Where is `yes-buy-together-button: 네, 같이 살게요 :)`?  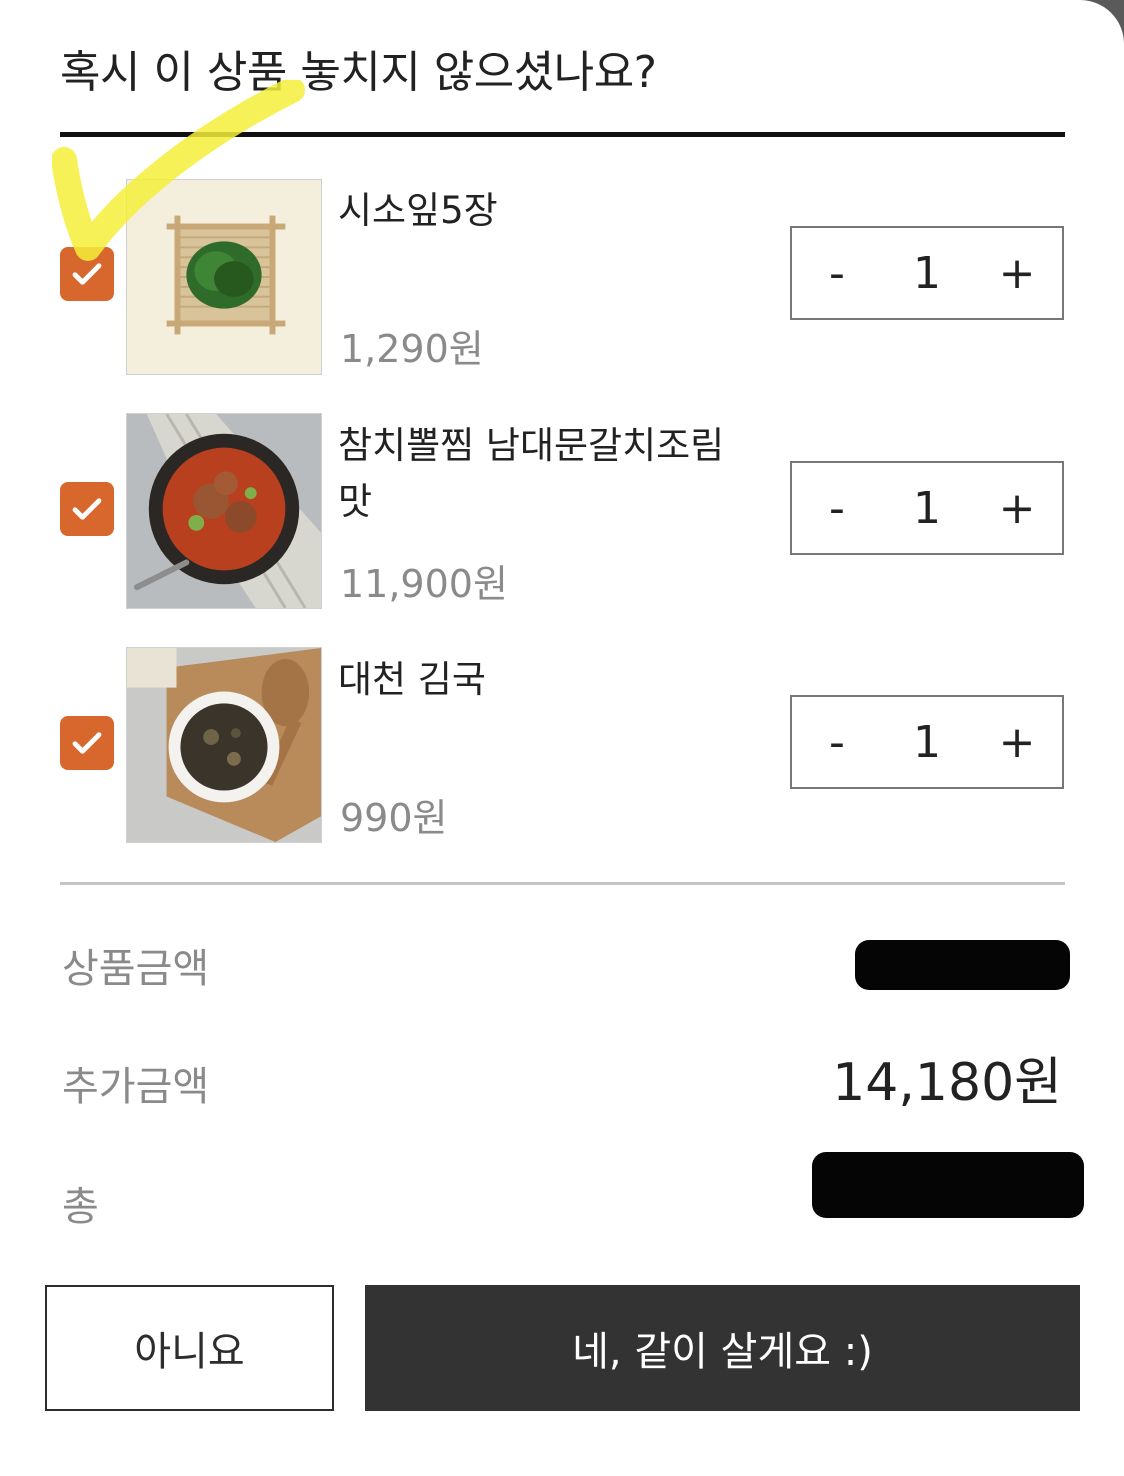
yes-buy-together-button: 네, 같이 살게요 :) is located at coordinates (722, 1348).